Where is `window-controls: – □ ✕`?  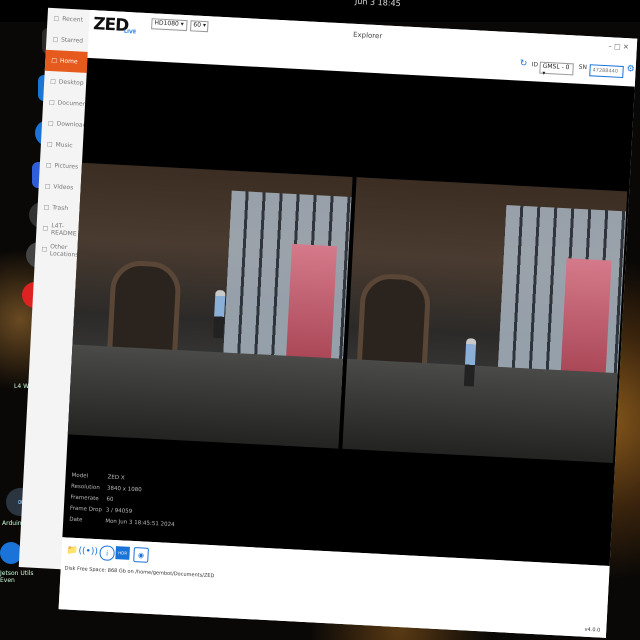 window-controls: – □ ✕ is located at coordinates (618, 46).